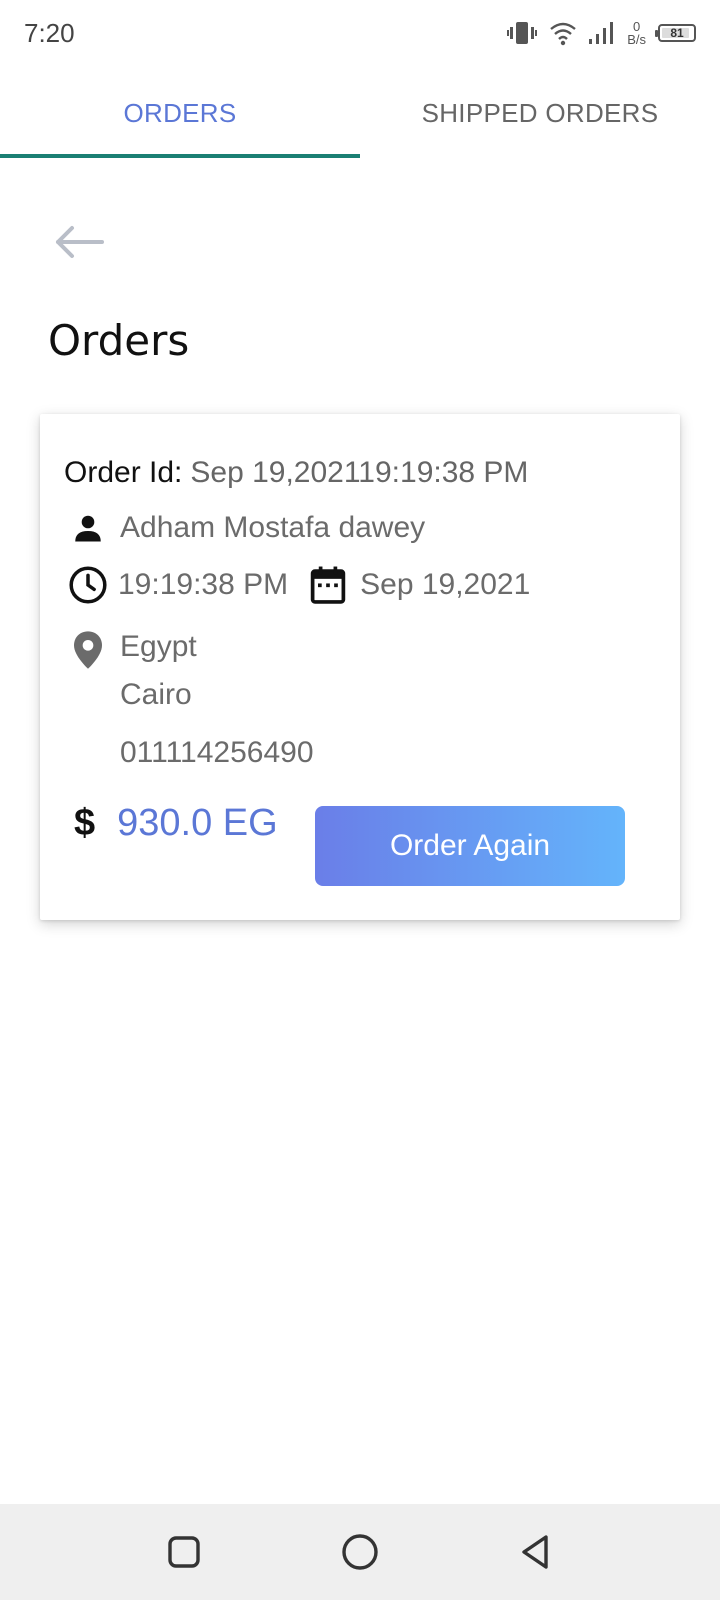 This screenshot has height=1600, width=720. I want to click on arrow-left-icon, so click(80, 242).